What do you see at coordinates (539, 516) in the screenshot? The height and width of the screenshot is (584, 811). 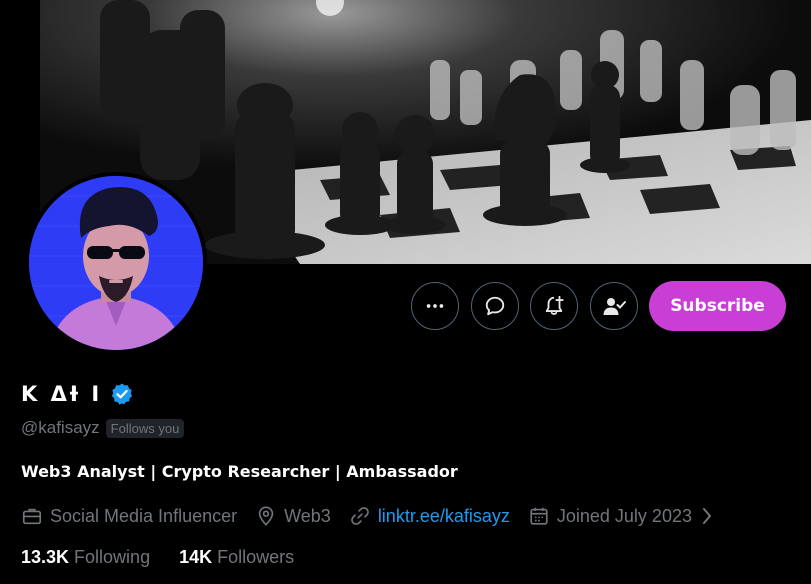 I see `calendar-icon` at bounding box center [539, 516].